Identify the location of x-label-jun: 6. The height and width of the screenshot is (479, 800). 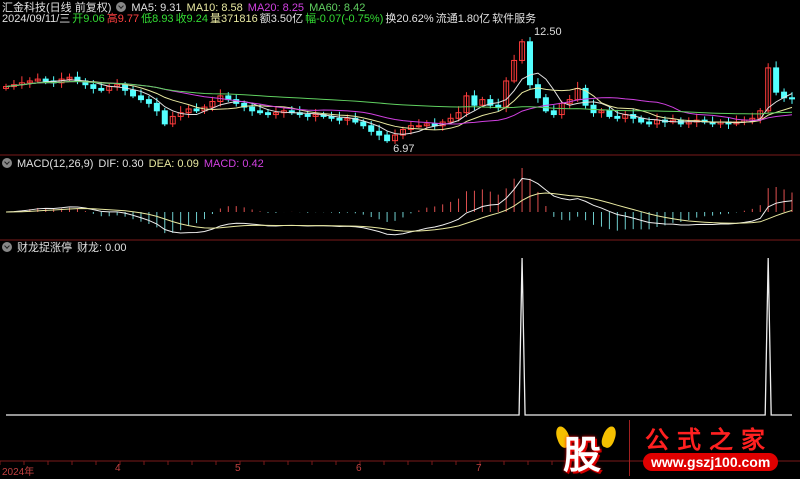
(359, 468).